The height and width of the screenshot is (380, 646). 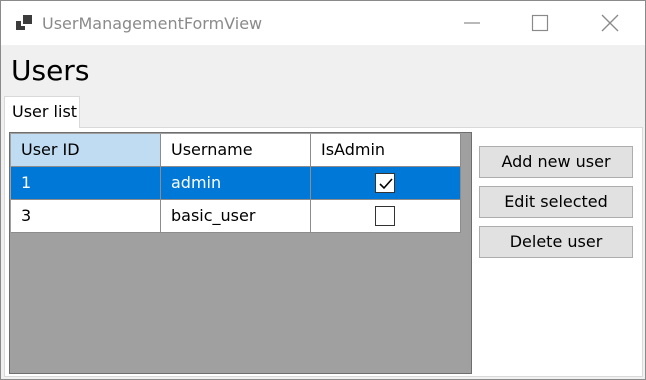 I want to click on maximize-icon, so click(x=540, y=23).